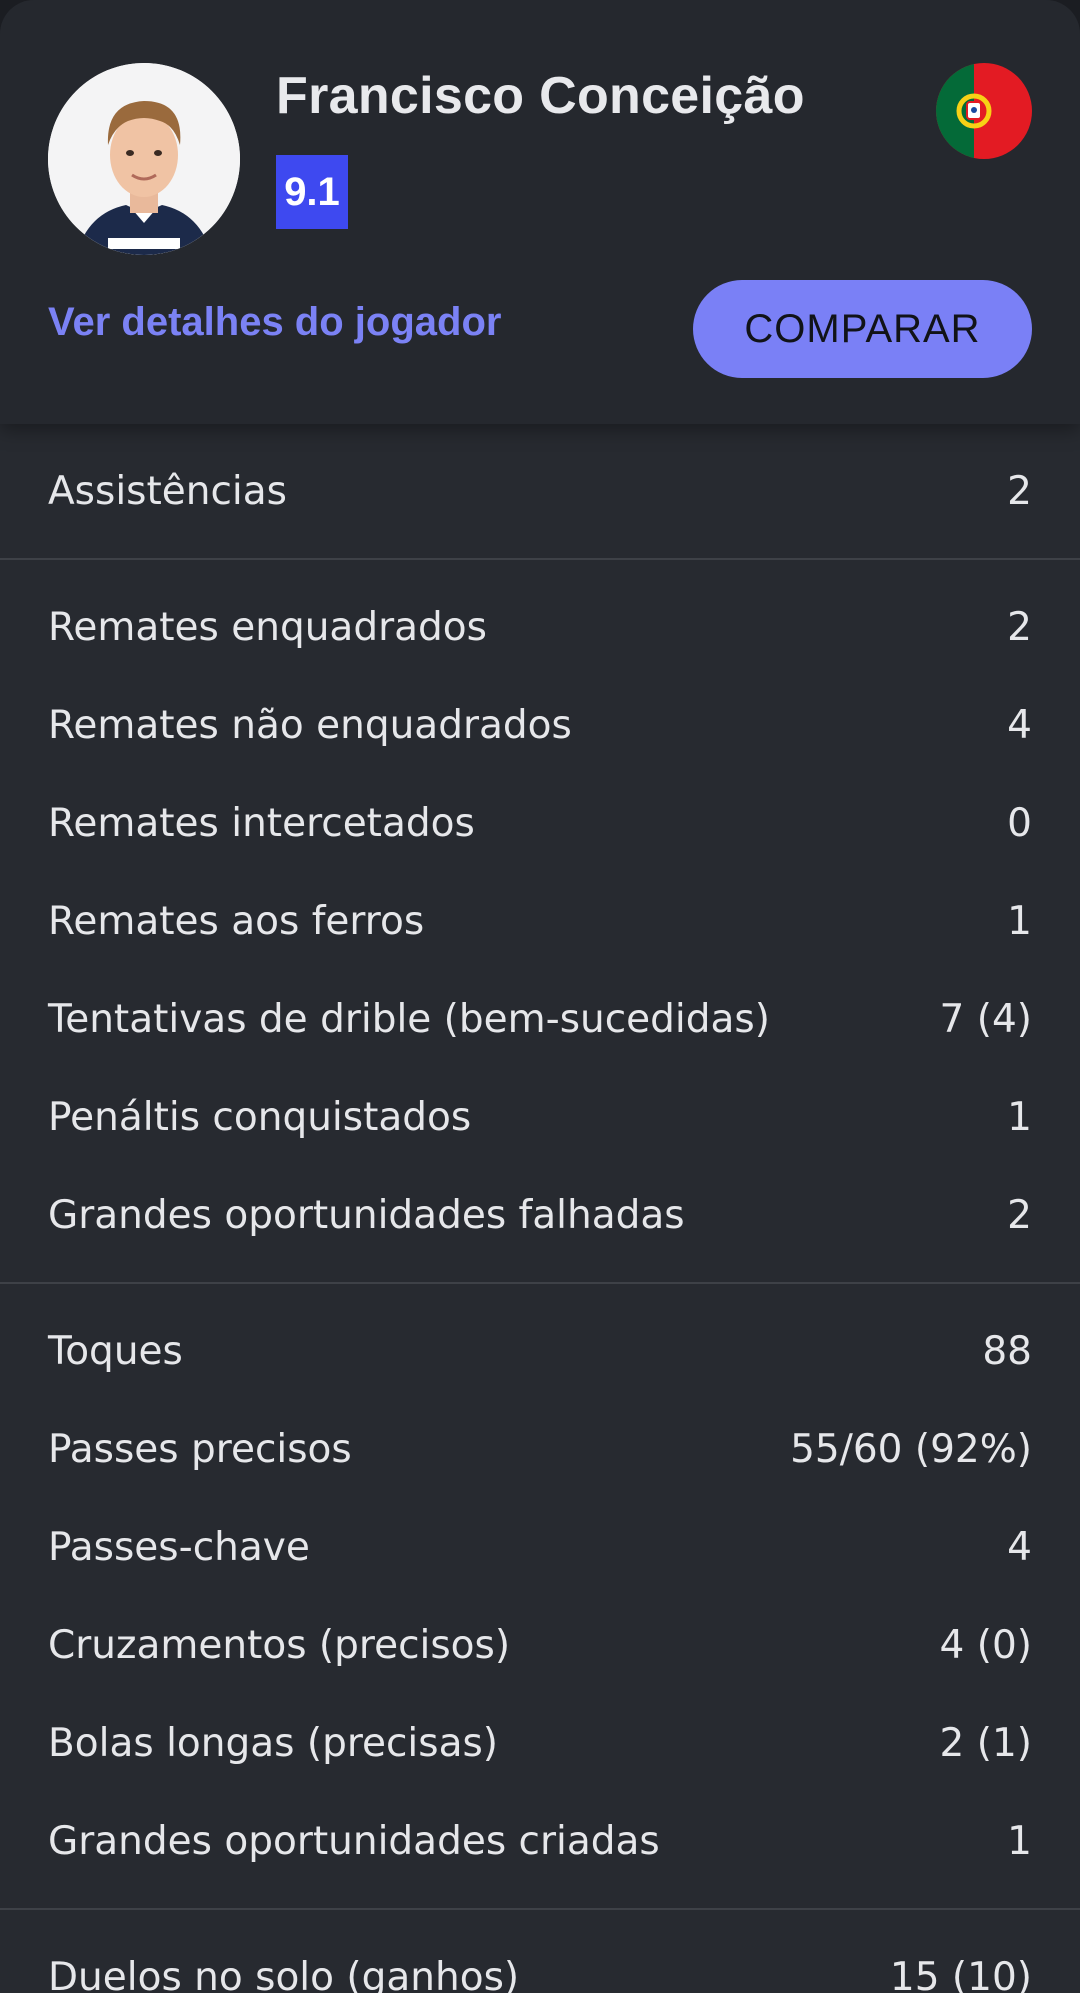 The width and height of the screenshot is (1080, 1993). What do you see at coordinates (960, 1973) in the screenshot?
I see `stat-value: 15 (10)` at bounding box center [960, 1973].